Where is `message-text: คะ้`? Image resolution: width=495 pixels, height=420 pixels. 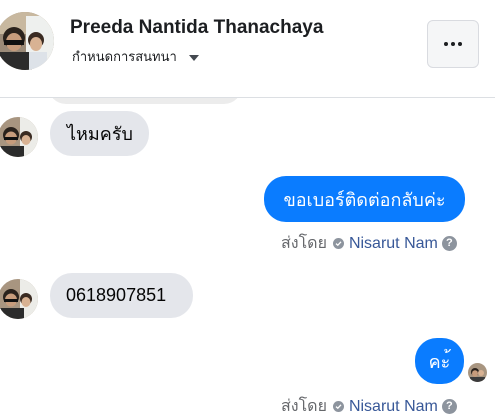
message-text: คะ้ is located at coordinates (439, 361).